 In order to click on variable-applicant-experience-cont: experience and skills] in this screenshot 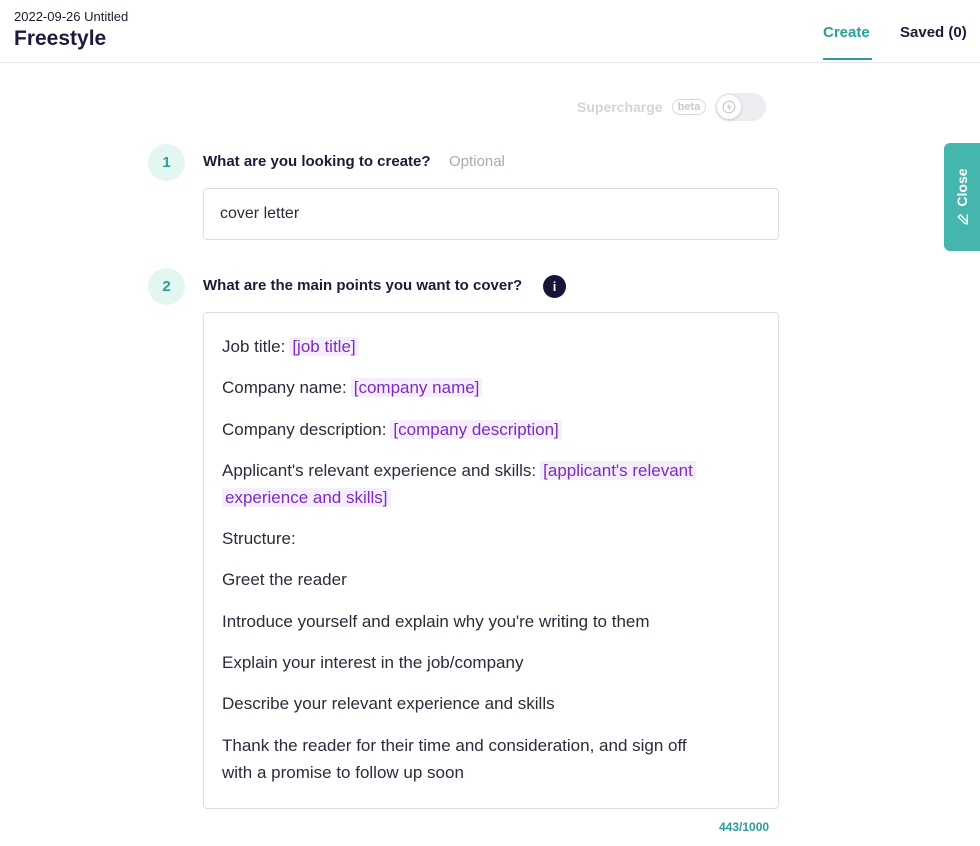, I will do `click(306, 497)`.